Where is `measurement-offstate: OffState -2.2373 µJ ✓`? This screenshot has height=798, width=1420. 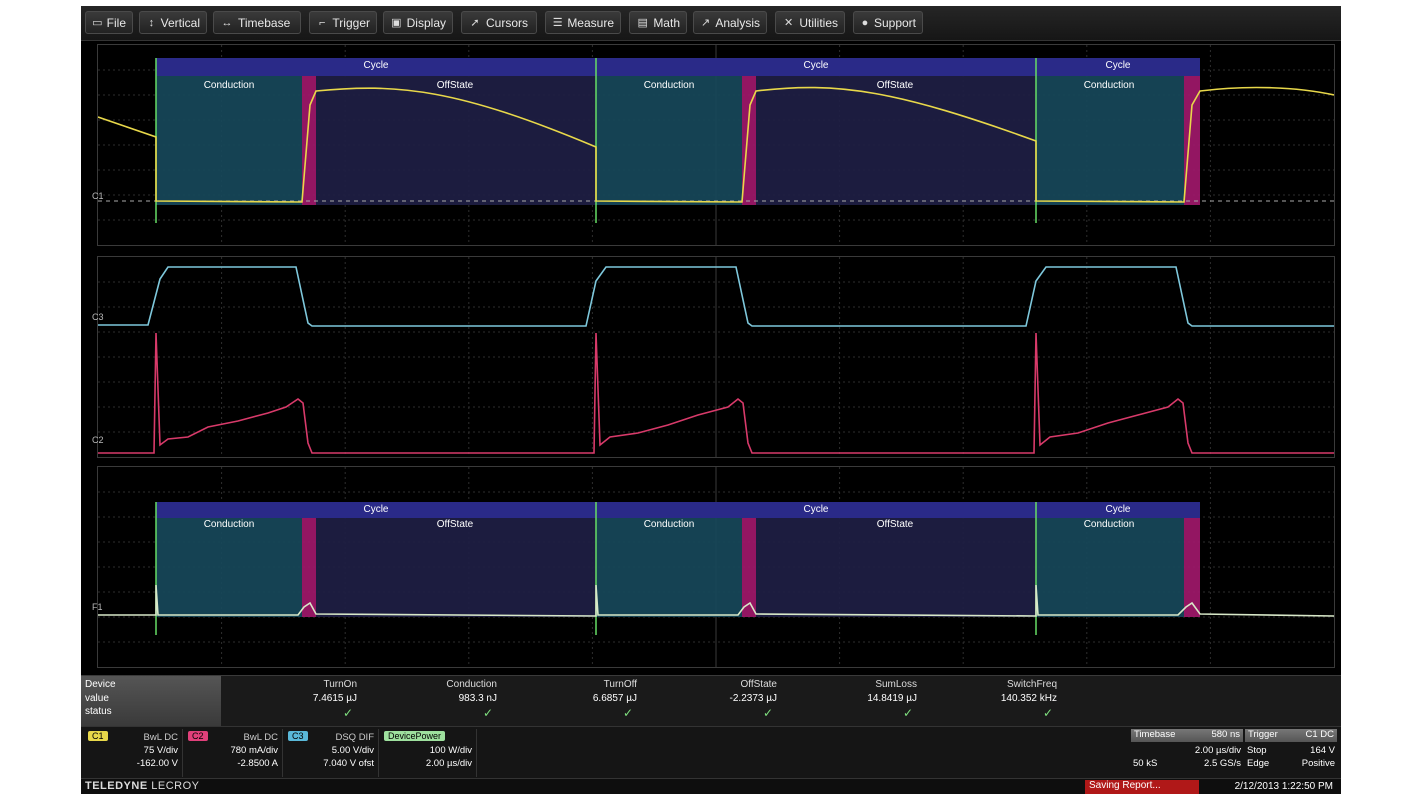
measurement-offstate: OffState -2.2373 µJ ✓ is located at coordinates (711, 701).